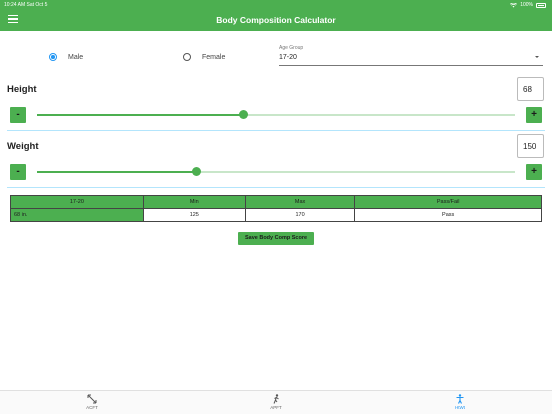 The width and height of the screenshot is (552, 414). Describe the element at coordinates (26, 5) in the screenshot. I see `status-time-date: 10:24 AM Sat Oct 5` at that location.